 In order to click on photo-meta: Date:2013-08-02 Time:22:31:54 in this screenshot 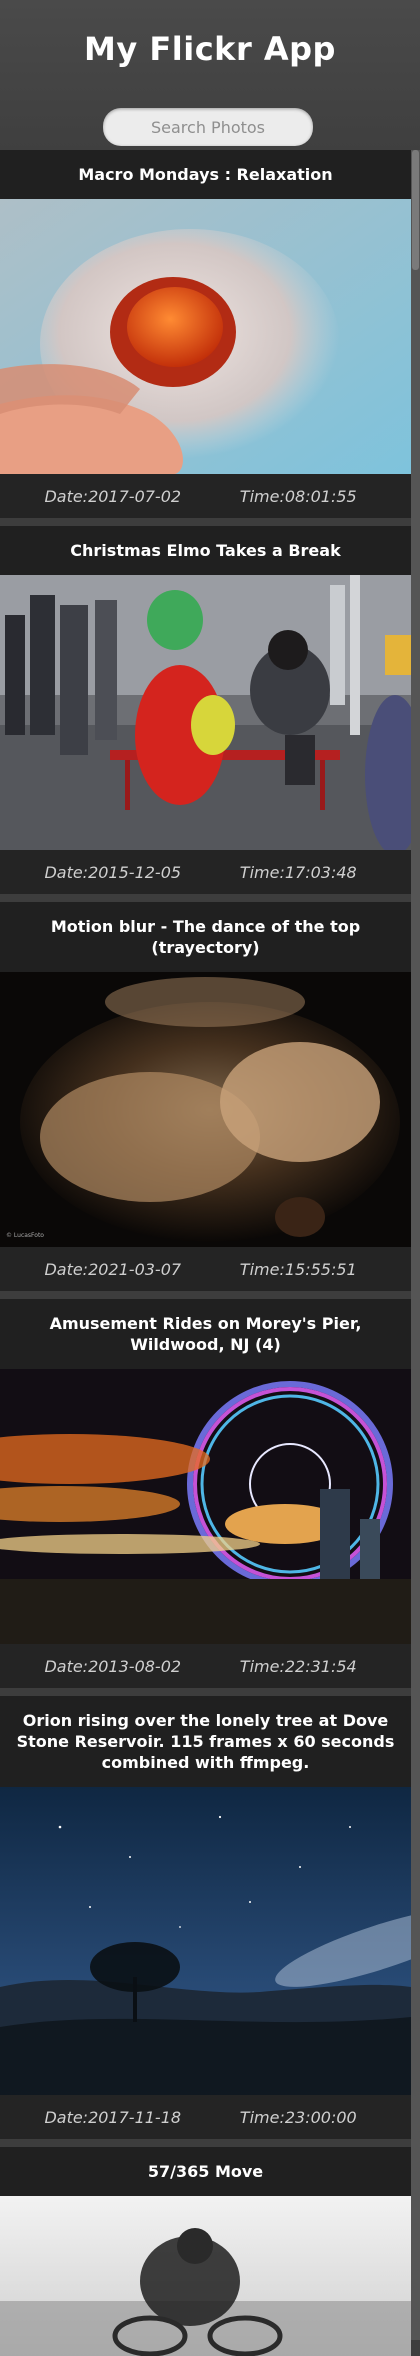, I will do `click(205, 1666)`.